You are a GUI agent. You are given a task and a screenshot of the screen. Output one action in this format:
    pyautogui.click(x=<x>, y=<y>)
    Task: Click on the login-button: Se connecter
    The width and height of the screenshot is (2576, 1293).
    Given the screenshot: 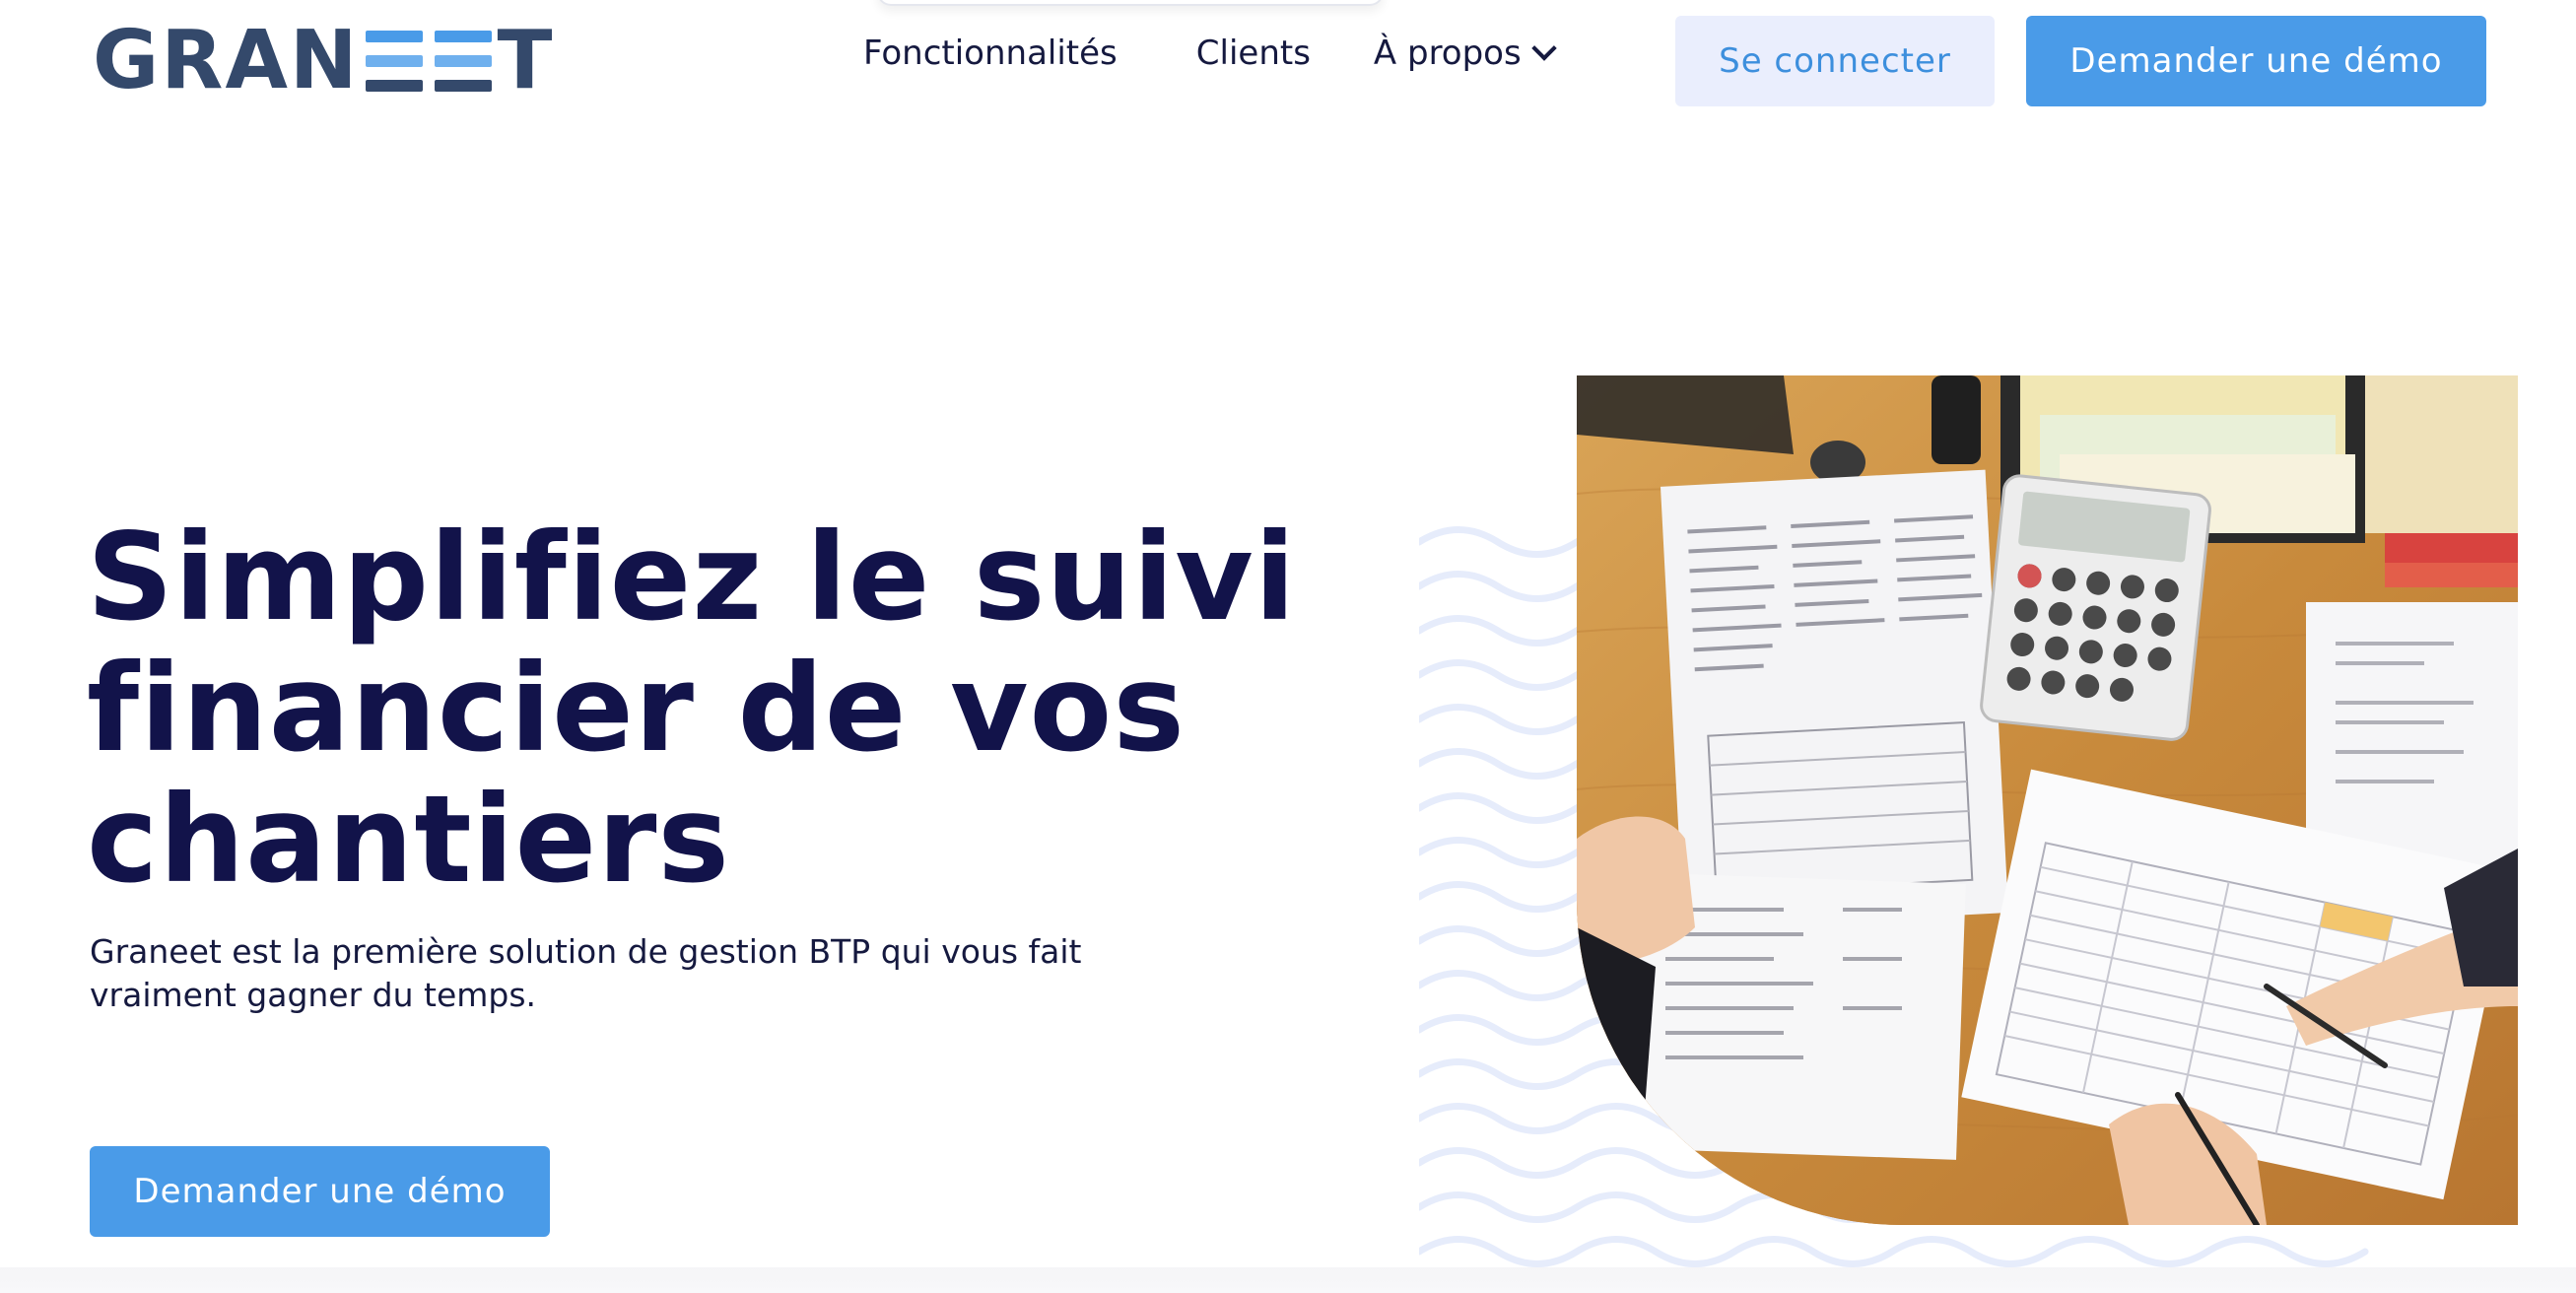 What is the action you would take?
    pyautogui.click(x=1835, y=61)
    